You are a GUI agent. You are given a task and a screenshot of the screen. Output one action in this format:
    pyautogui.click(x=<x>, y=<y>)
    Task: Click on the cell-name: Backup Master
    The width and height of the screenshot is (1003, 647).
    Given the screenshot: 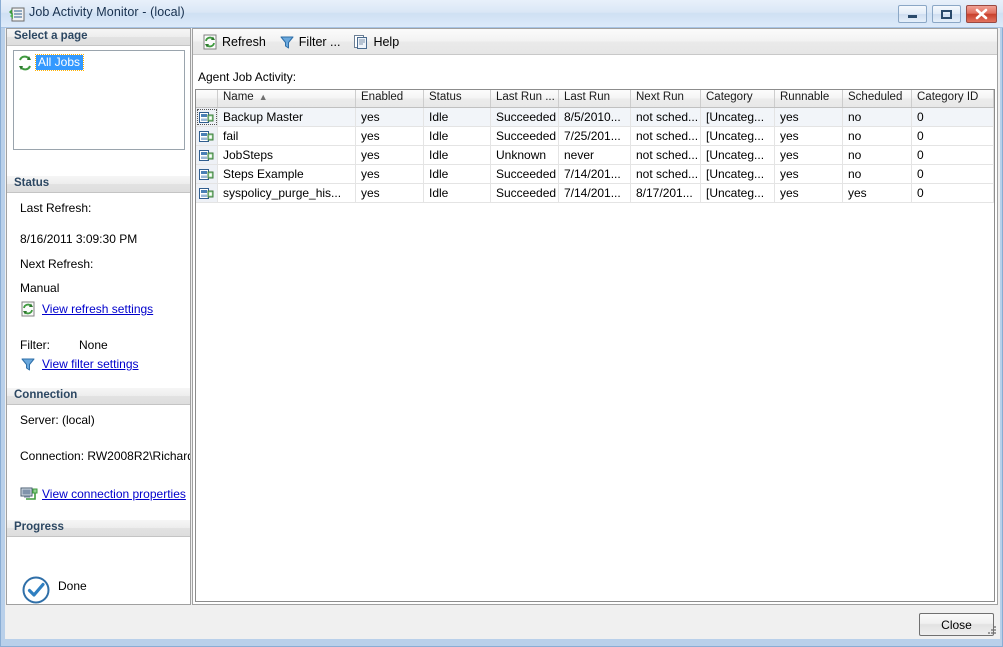 What is the action you would take?
    pyautogui.click(x=287, y=117)
    